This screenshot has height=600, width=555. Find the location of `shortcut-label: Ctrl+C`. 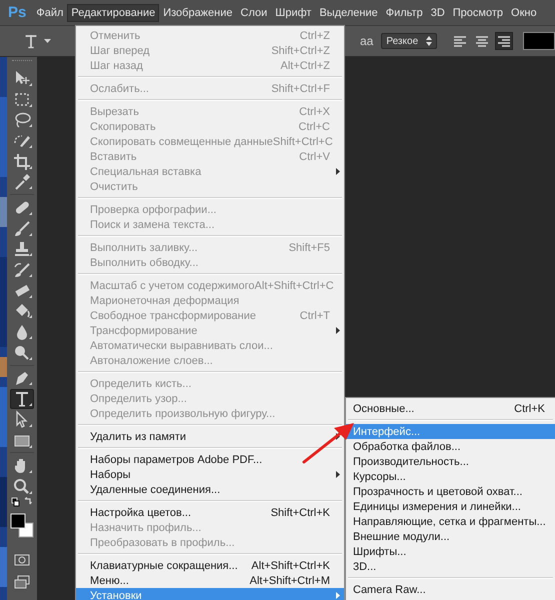

shortcut-label: Ctrl+C is located at coordinates (314, 126).